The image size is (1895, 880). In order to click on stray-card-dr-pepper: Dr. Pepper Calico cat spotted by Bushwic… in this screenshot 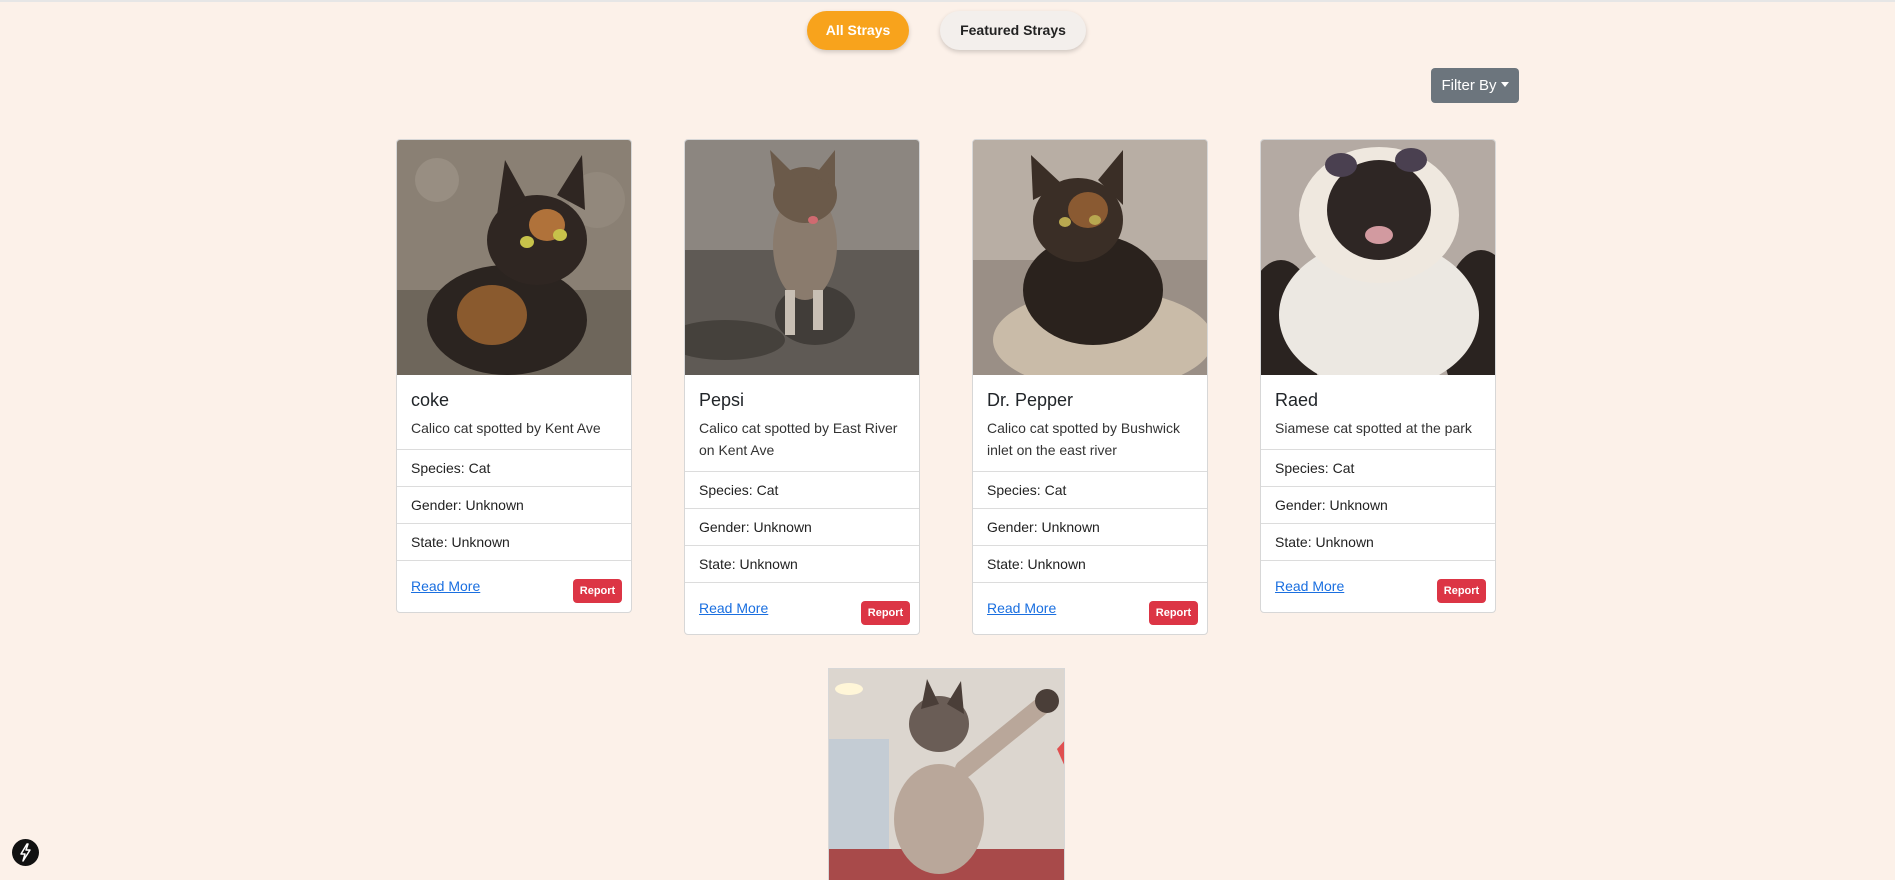, I will do `click(1090, 387)`.